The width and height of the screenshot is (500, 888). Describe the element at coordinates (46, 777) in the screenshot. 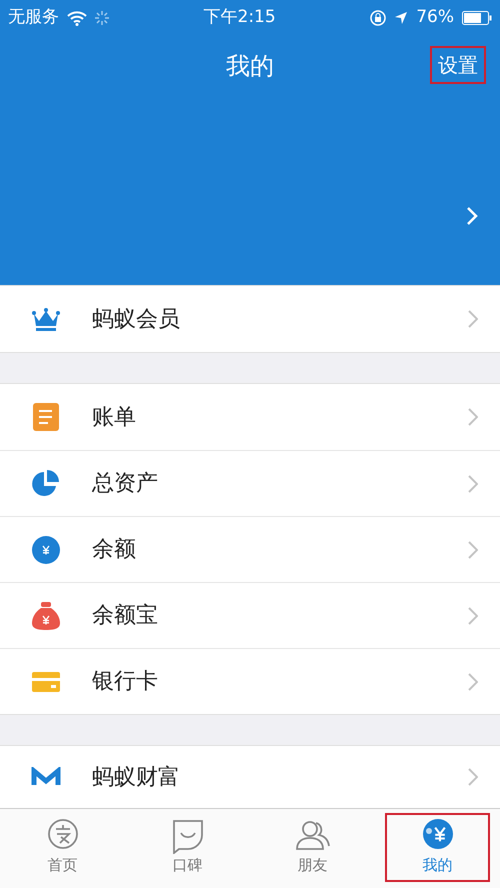

I see `fortune-icon` at that location.